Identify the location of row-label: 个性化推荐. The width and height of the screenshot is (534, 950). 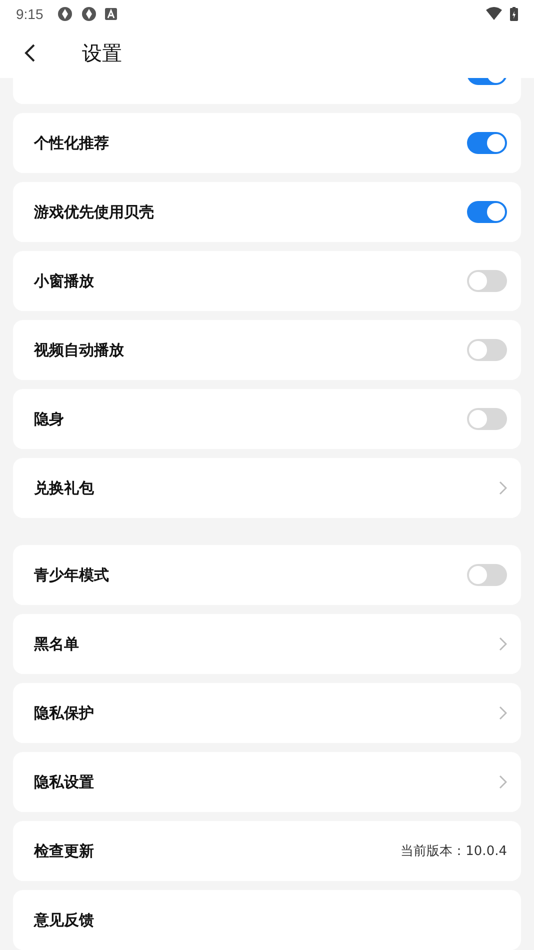
(71, 143).